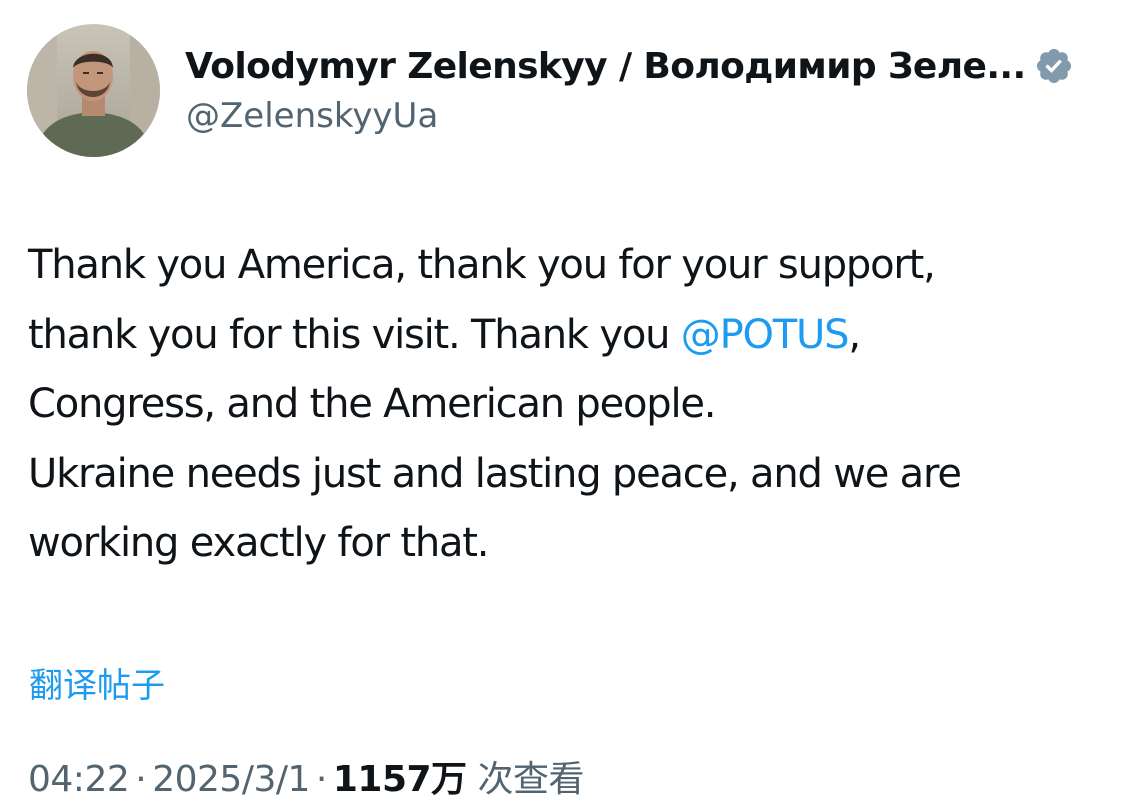 This screenshot has width=1143, height=810. Describe the element at coordinates (79, 779) in the screenshot. I see `post-time: 04:22` at that location.